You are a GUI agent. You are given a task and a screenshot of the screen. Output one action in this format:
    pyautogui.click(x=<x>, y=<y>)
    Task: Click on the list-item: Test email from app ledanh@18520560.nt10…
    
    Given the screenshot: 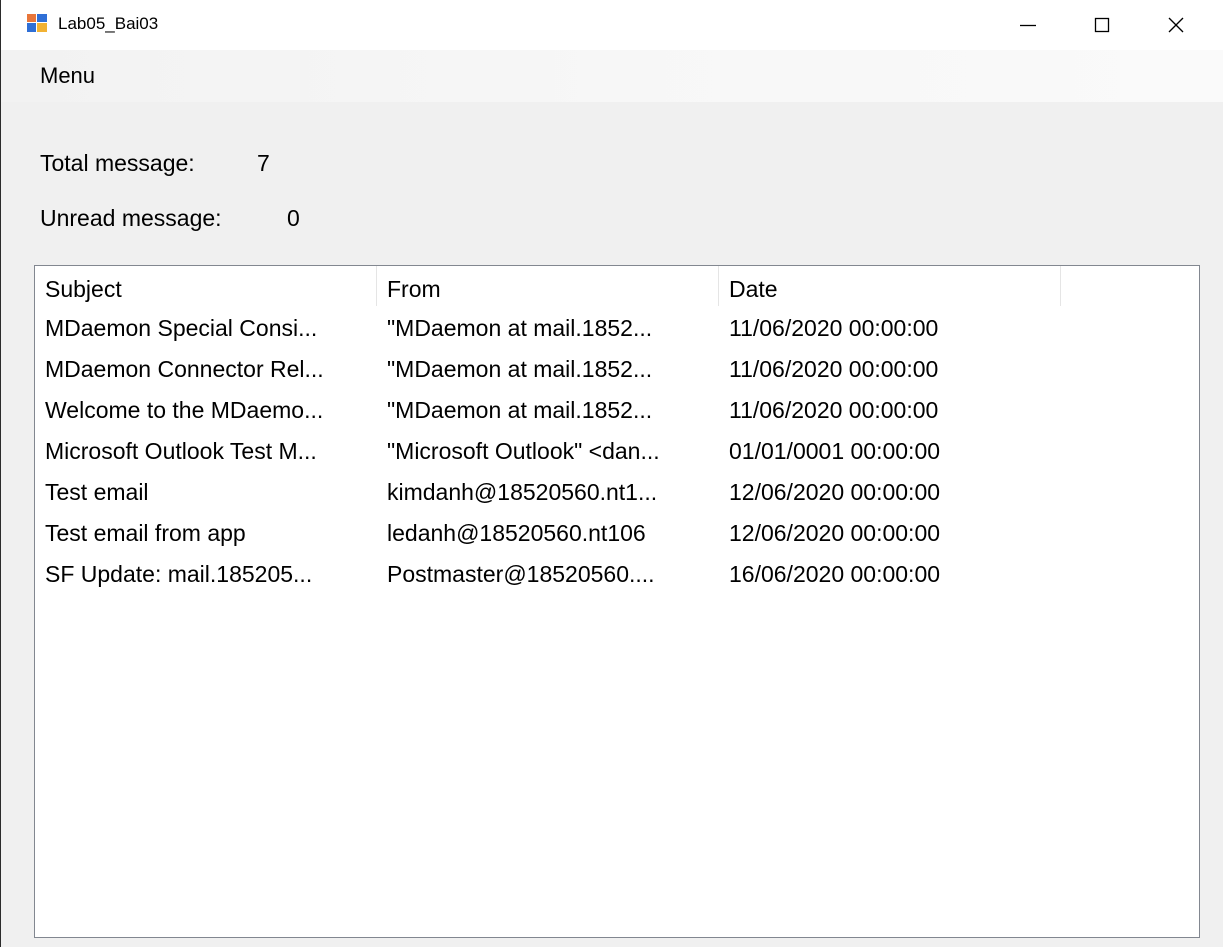 What is the action you would take?
    pyautogui.click(x=617, y=533)
    